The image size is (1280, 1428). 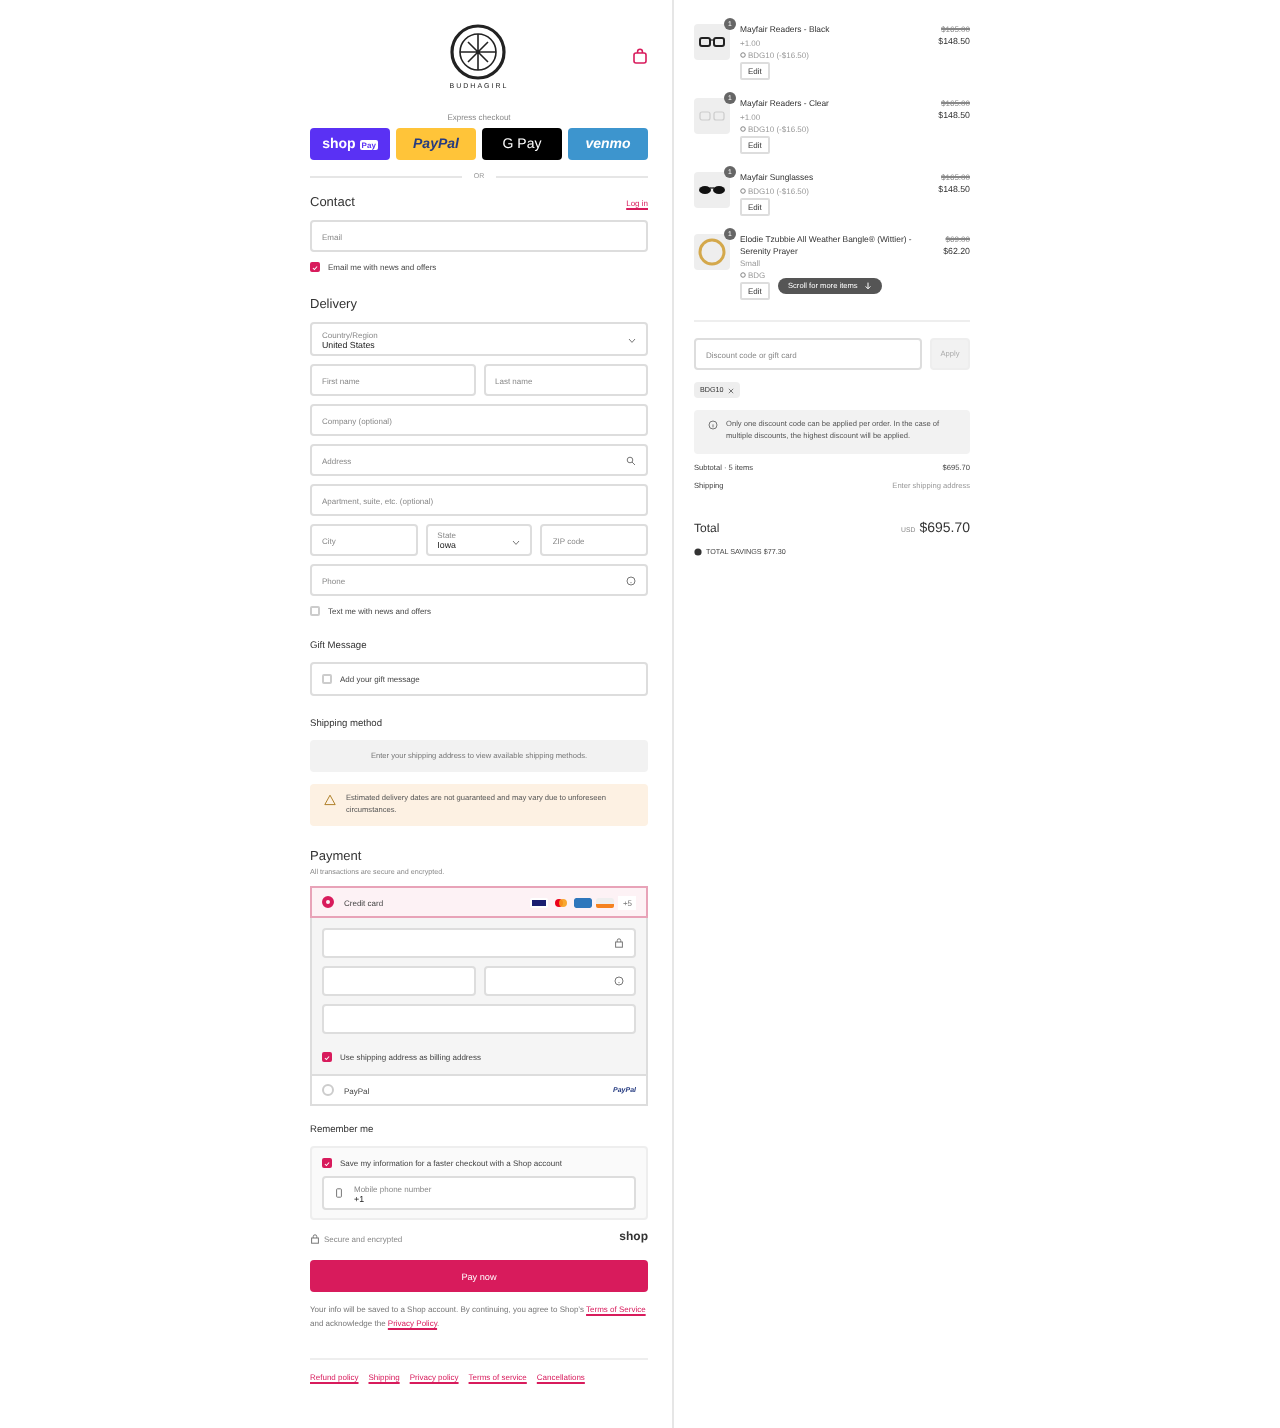 I want to click on card-number-field, so click(x=479, y=943).